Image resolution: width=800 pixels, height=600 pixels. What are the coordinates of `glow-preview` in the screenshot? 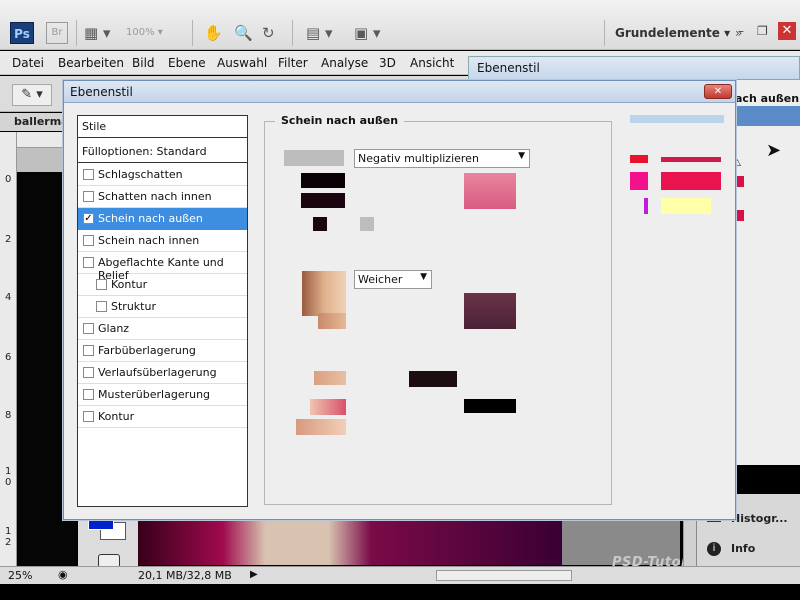 It's located at (691, 181).